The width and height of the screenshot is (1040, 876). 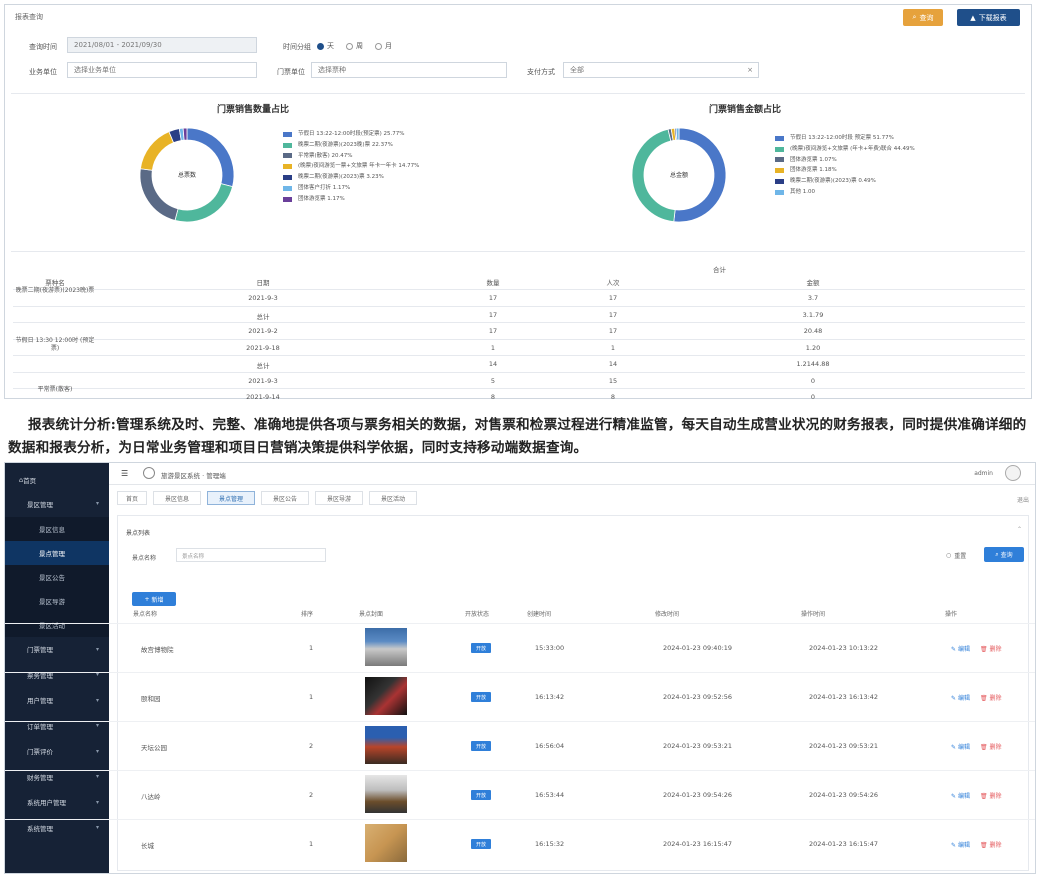 I want to click on sidebar-item-4: 景区公告, so click(x=57, y=576).